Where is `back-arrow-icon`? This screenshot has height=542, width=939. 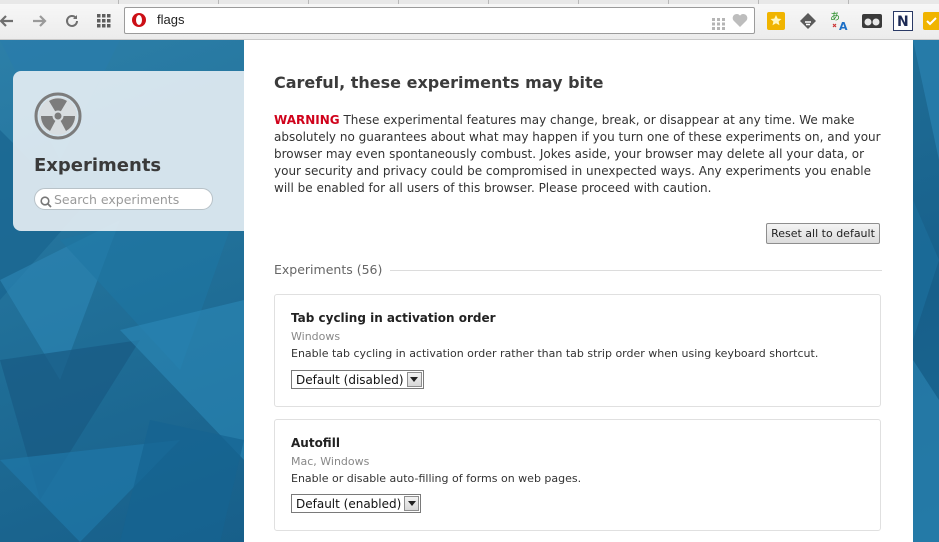 back-arrow-icon is located at coordinates (9, 21).